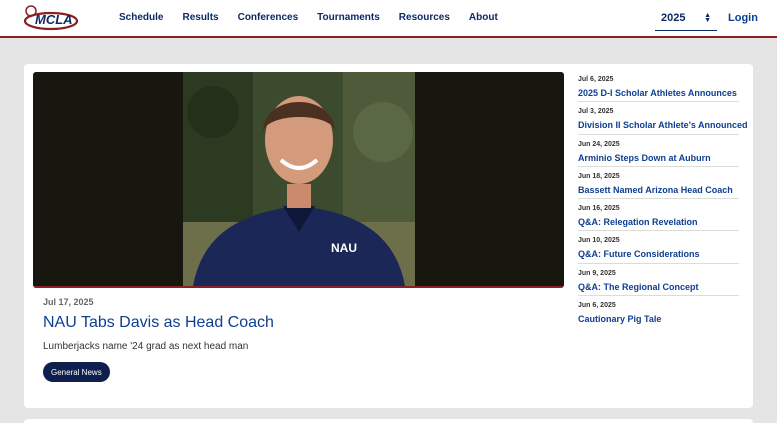 Image resolution: width=777 pixels, height=423 pixels. I want to click on news-title: Division II Scholar Athlete's Announced, so click(663, 125).